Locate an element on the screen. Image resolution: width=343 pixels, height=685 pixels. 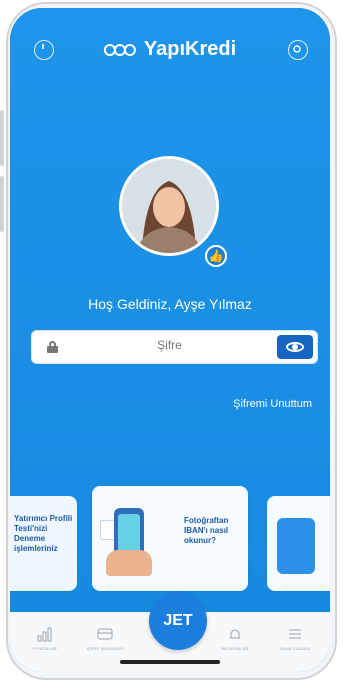
tab-password-operations: ŞİFRE İŞLEMLERİ is located at coordinates (105, 643).